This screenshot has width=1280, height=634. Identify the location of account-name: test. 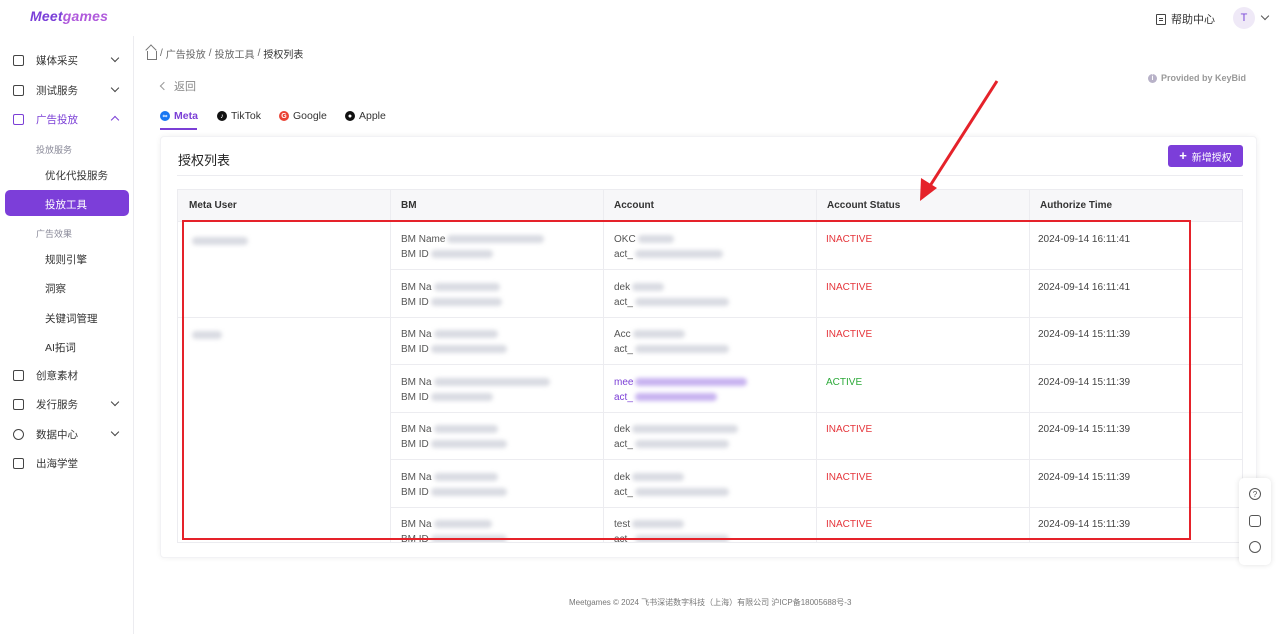
(649, 524).